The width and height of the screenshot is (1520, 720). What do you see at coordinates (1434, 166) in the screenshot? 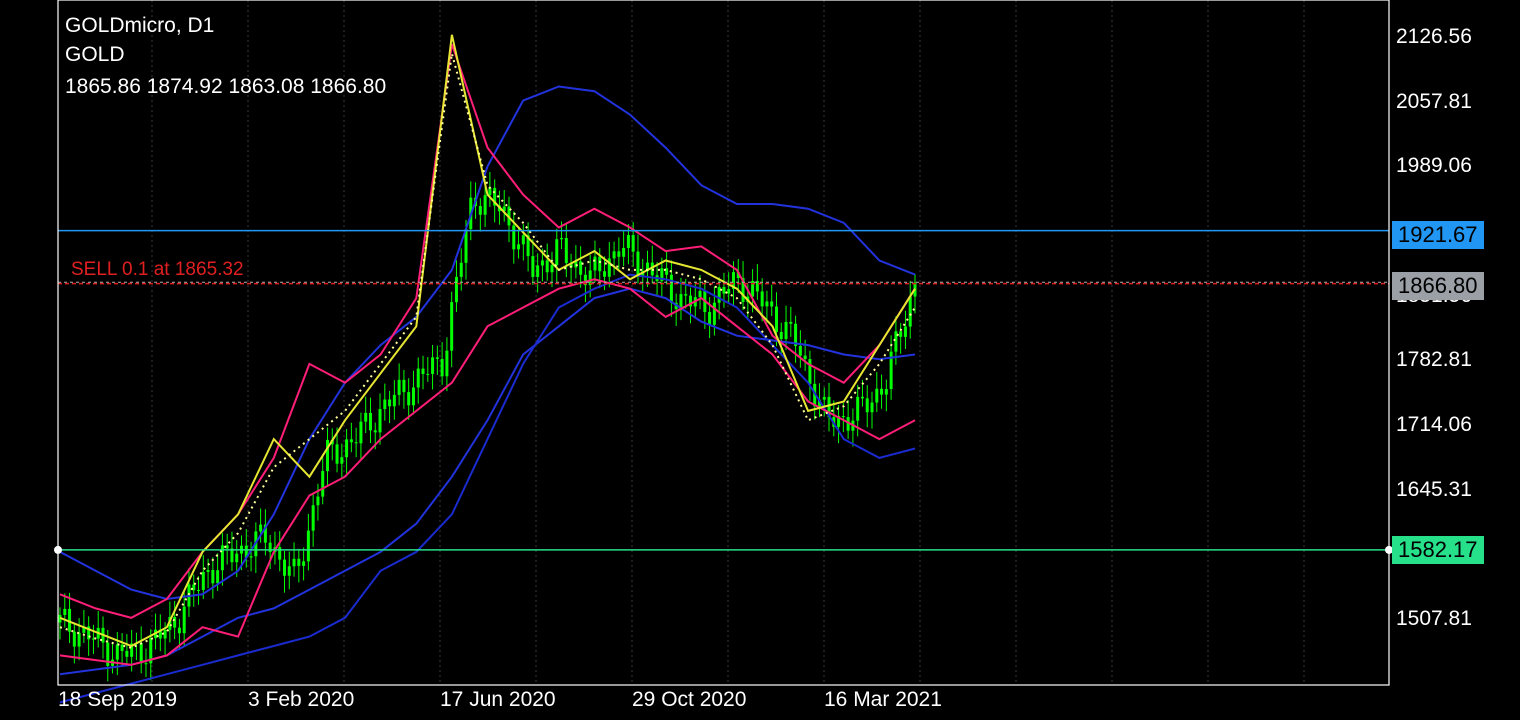
I see `y-tick-label: 1989.06` at bounding box center [1434, 166].